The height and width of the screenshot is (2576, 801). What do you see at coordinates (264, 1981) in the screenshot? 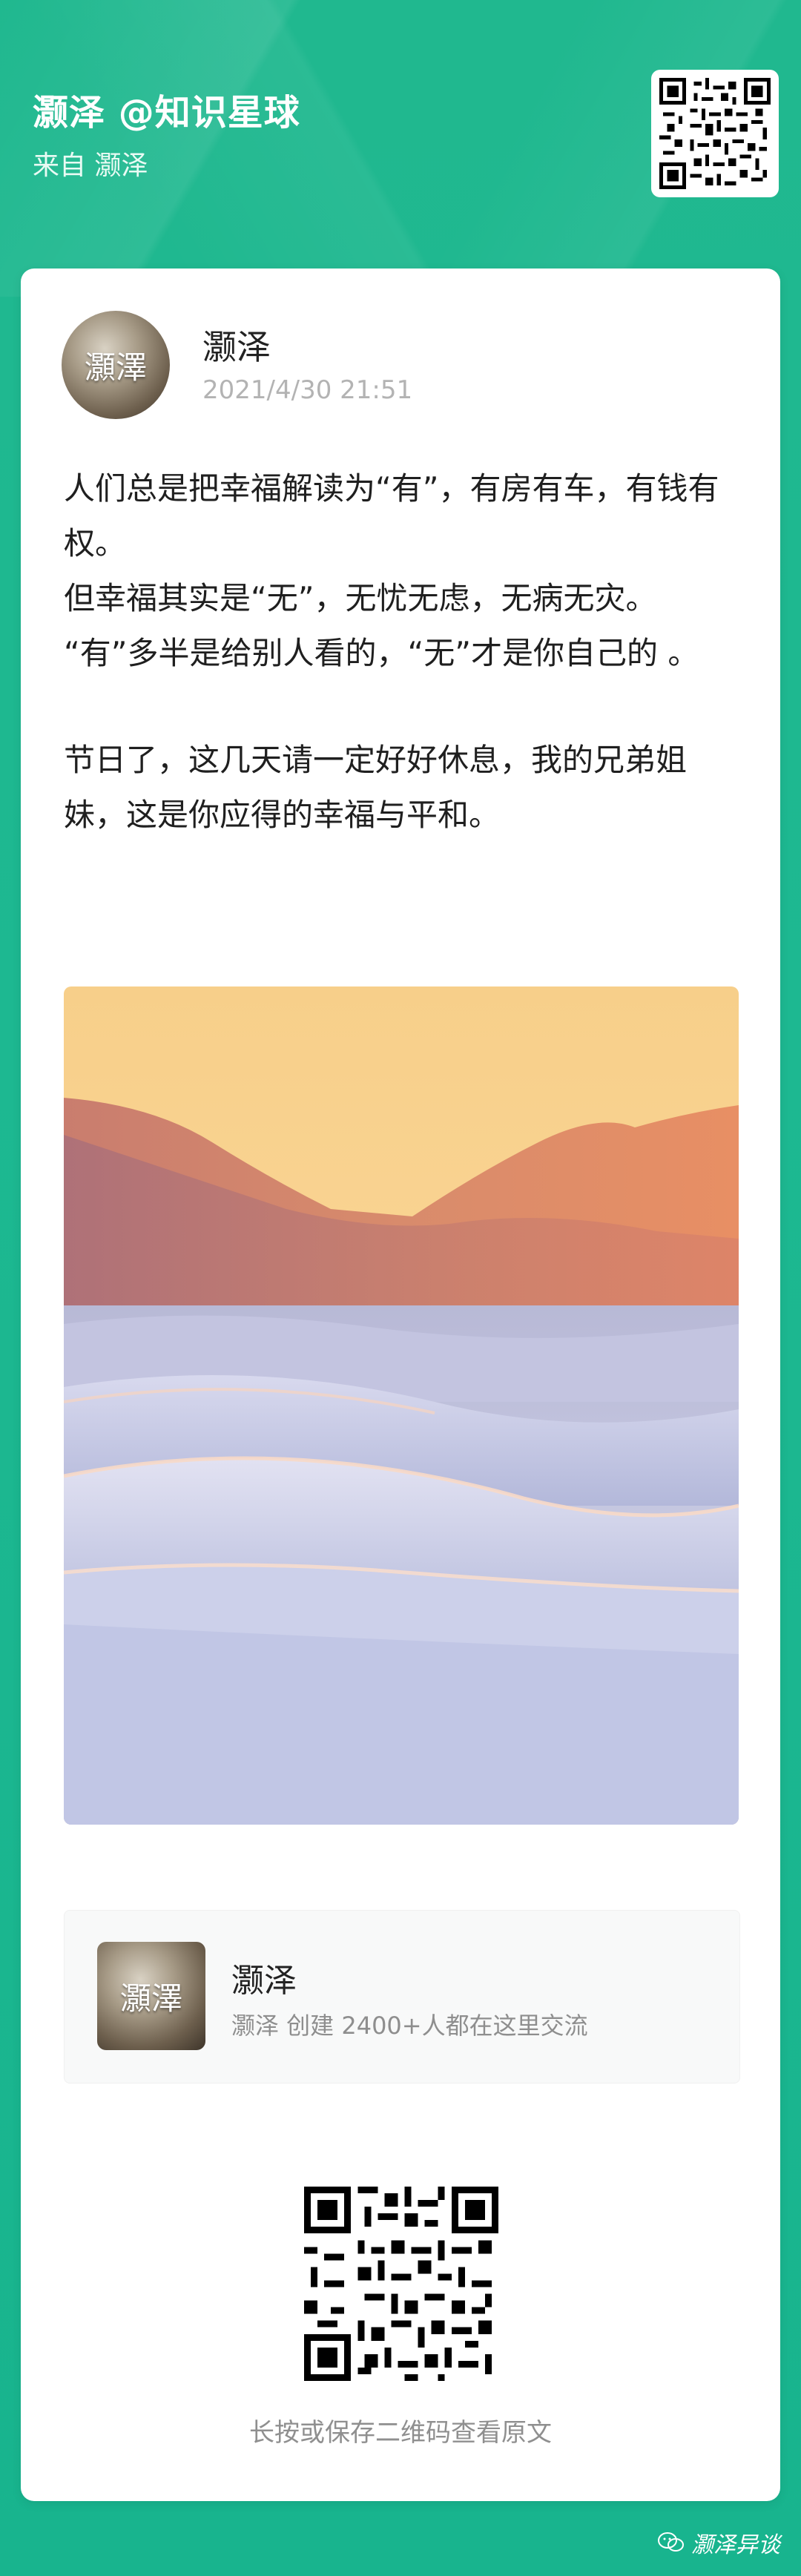
I see `group-name: 灏泽` at bounding box center [264, 1981].